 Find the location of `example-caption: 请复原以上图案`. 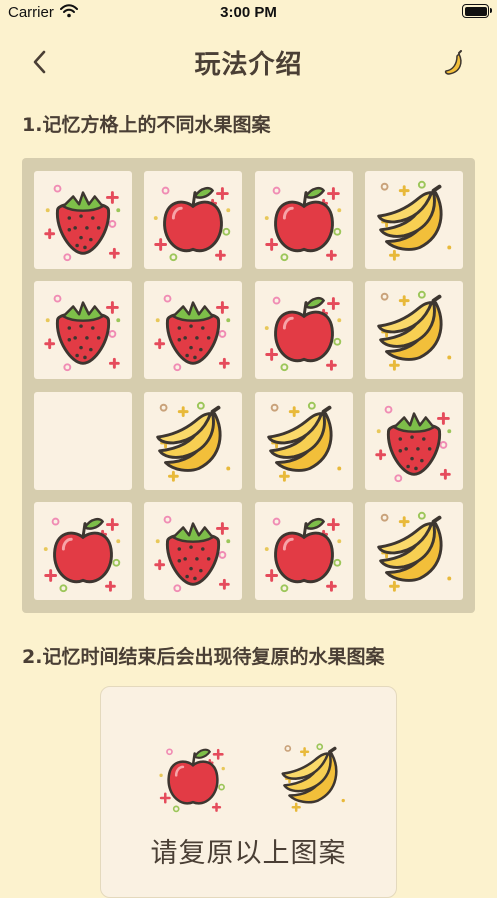

example-caption: 请复原以上图案 is located at coordinates (248, 853).